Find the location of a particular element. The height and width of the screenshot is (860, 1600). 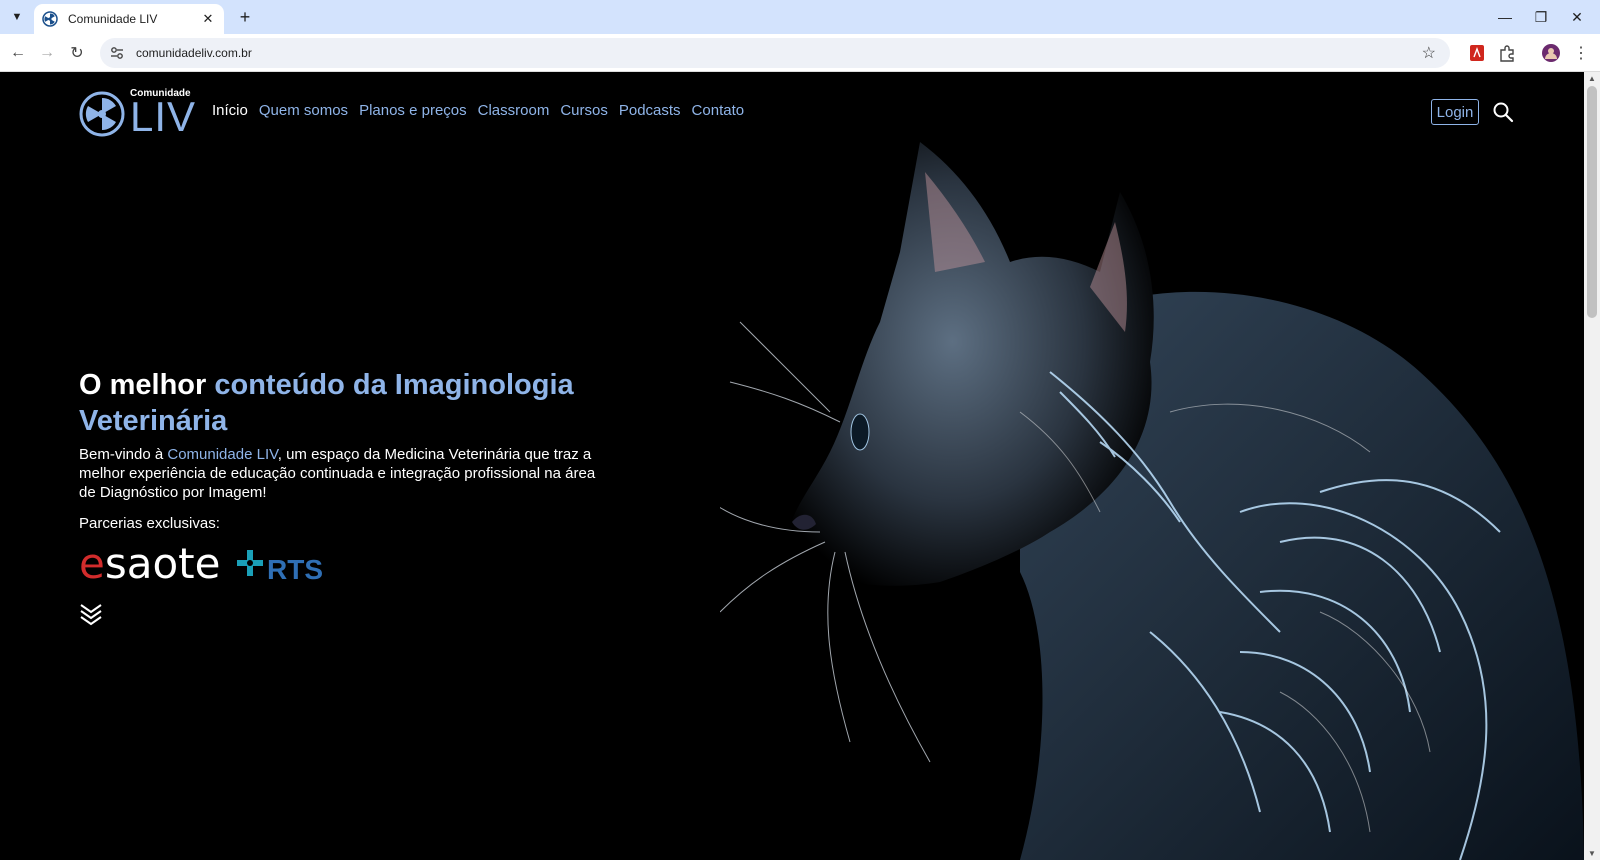

nav-item-cursos: Cursos is located at coordinates (584, 110).